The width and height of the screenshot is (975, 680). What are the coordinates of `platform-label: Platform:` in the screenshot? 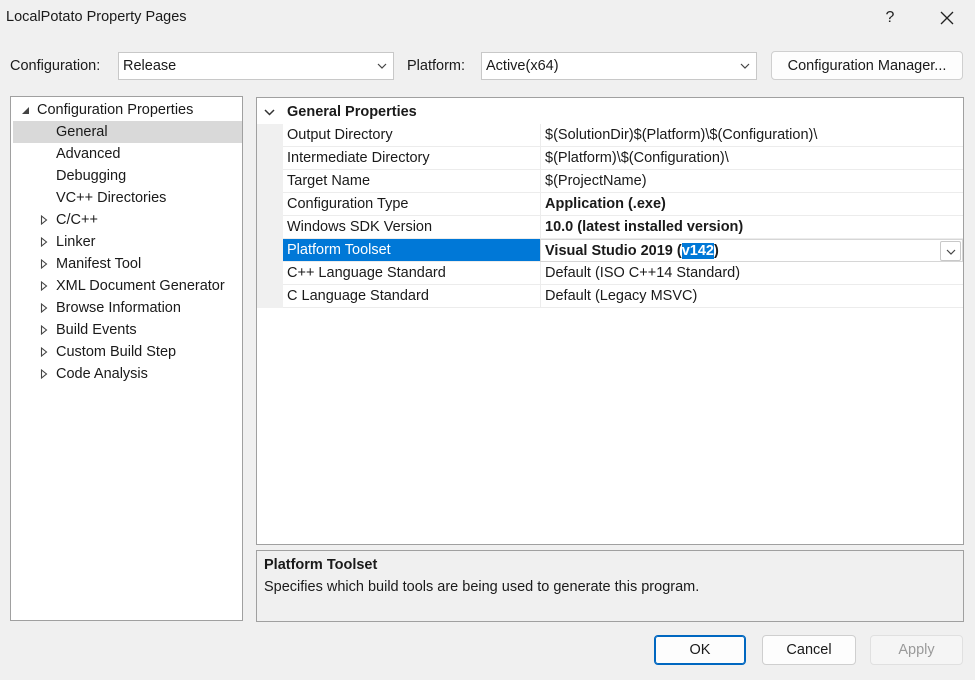 It's located at (436, 66).